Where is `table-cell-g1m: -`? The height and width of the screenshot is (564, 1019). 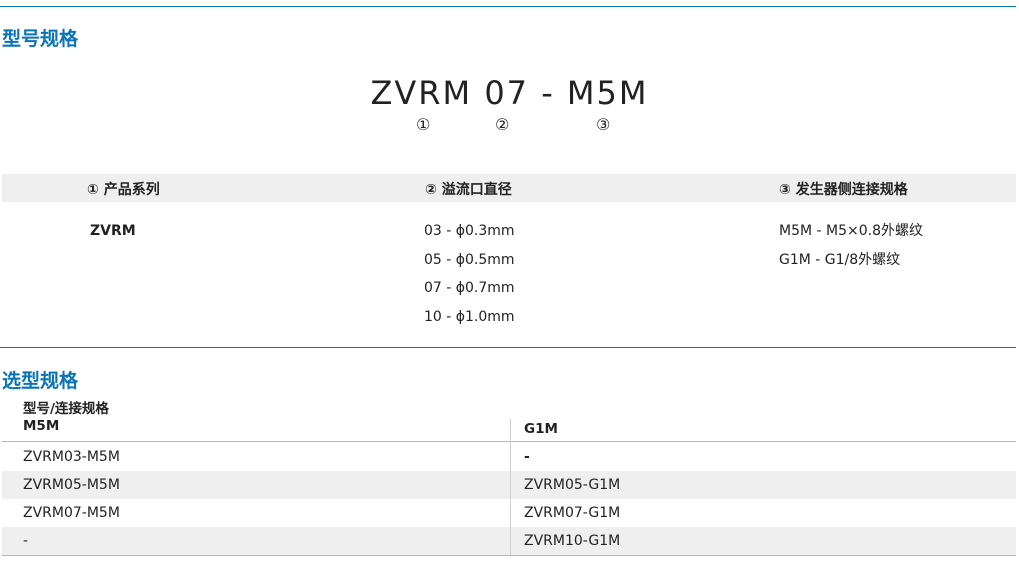
table-cell-g1m: - is located at coordinates (527, 457).